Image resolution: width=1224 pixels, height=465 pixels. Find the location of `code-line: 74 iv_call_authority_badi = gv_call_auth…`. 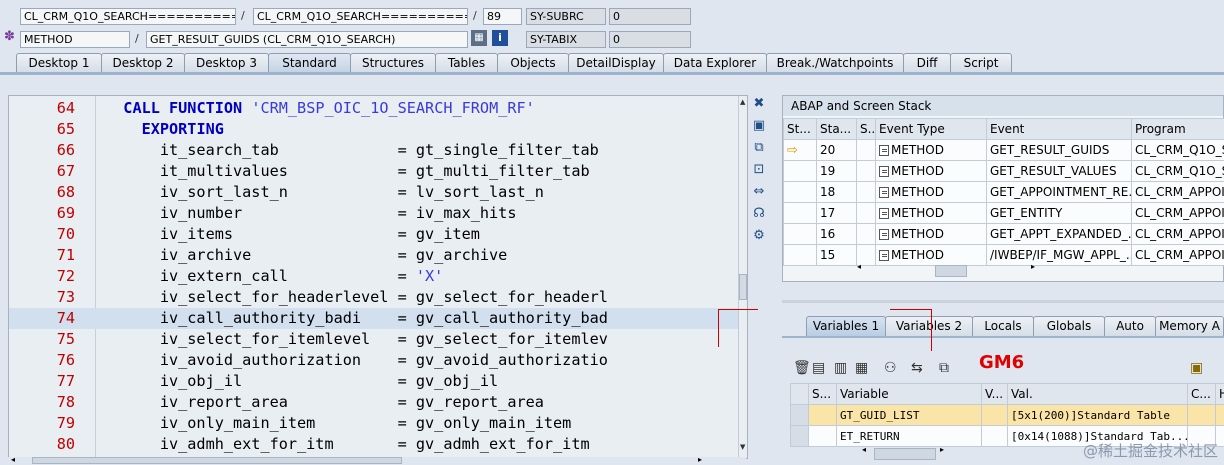

code-line: 74 iv_call_authority_badi = gv_call_auth… is located at coordinates (378, 318).